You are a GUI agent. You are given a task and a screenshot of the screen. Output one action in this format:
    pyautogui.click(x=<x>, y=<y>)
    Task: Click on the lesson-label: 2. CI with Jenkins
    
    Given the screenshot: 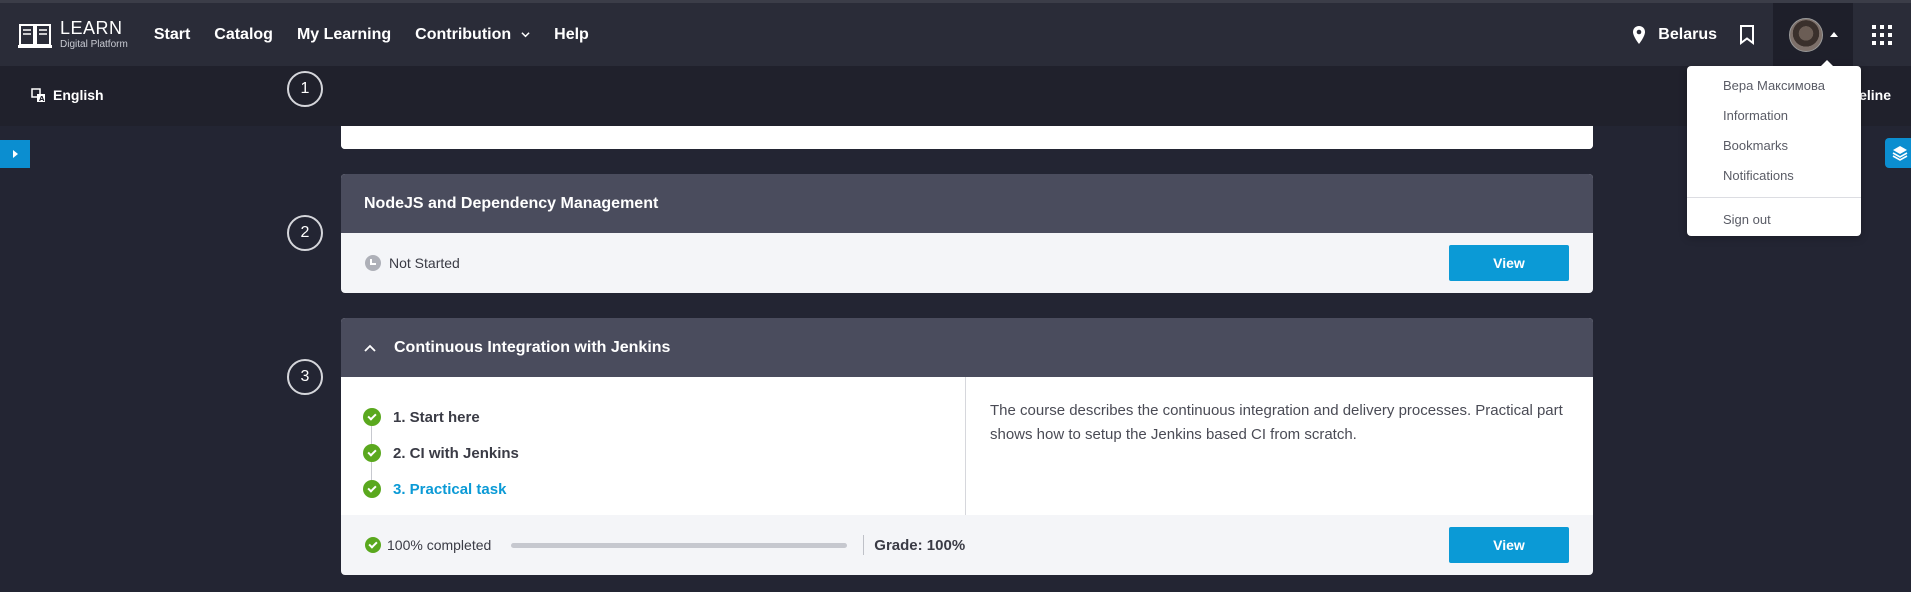 What is the action you would take?
    pyautogui.click(x=456, y=453)
    